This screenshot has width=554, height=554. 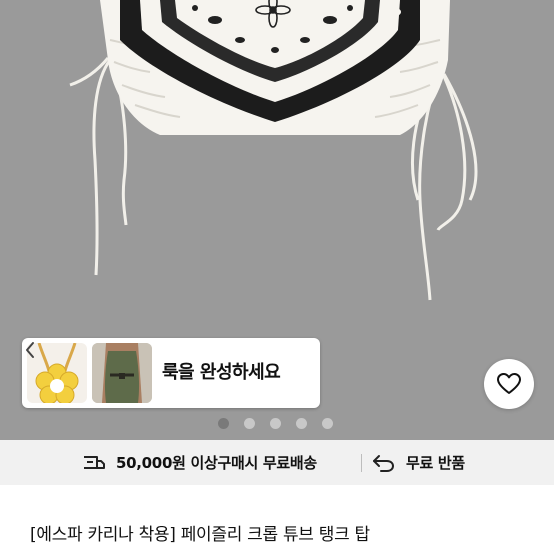 What do you see at coordinates (361, 463) in the screenshot?
I see `divider` at bounding box center [361, 463].